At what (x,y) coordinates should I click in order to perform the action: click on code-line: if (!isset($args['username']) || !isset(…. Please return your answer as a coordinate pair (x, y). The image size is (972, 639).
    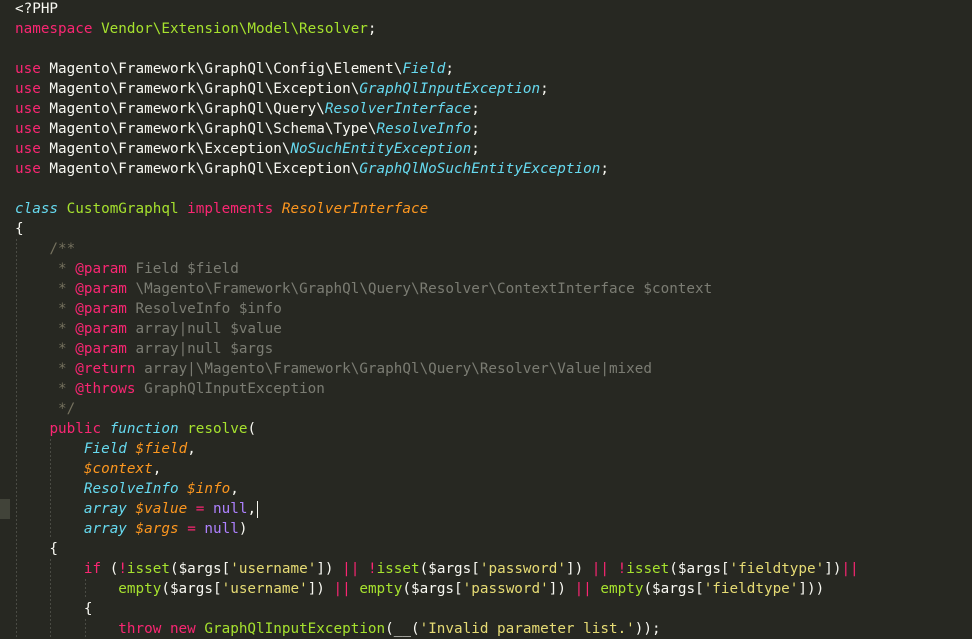
    Looking at the image, I should click on (486, 569).